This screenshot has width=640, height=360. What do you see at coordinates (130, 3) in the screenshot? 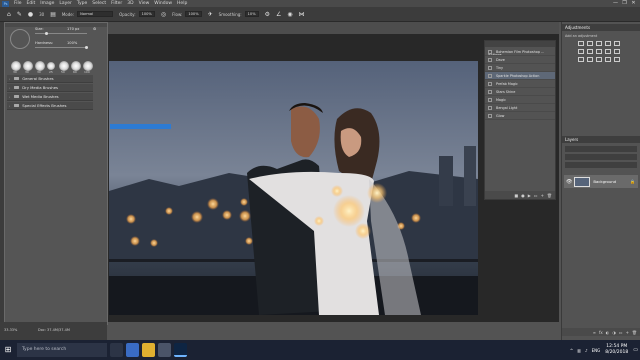
I see `menu-3d: 3D` at bounding box center [130, 3].